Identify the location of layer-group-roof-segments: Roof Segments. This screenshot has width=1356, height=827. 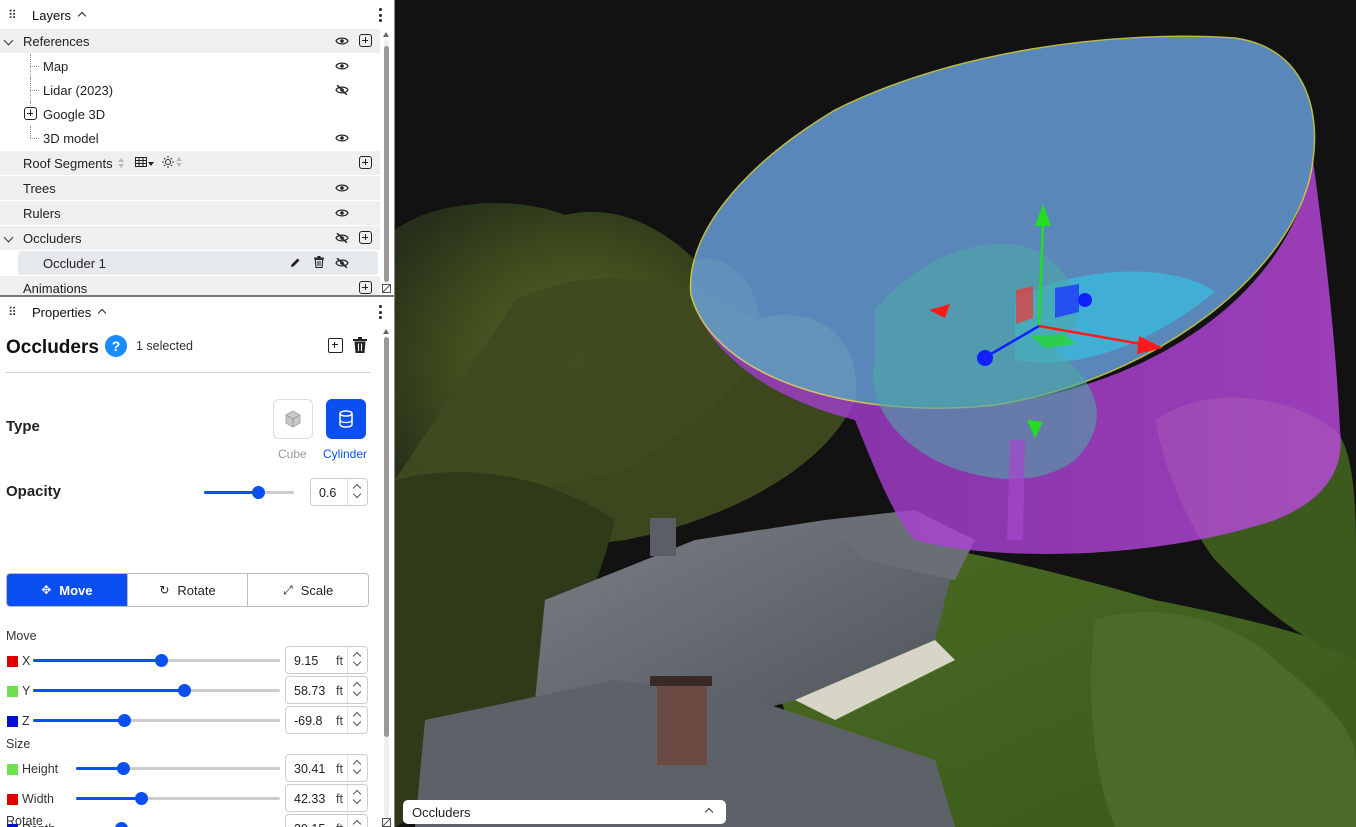
(190, 163).